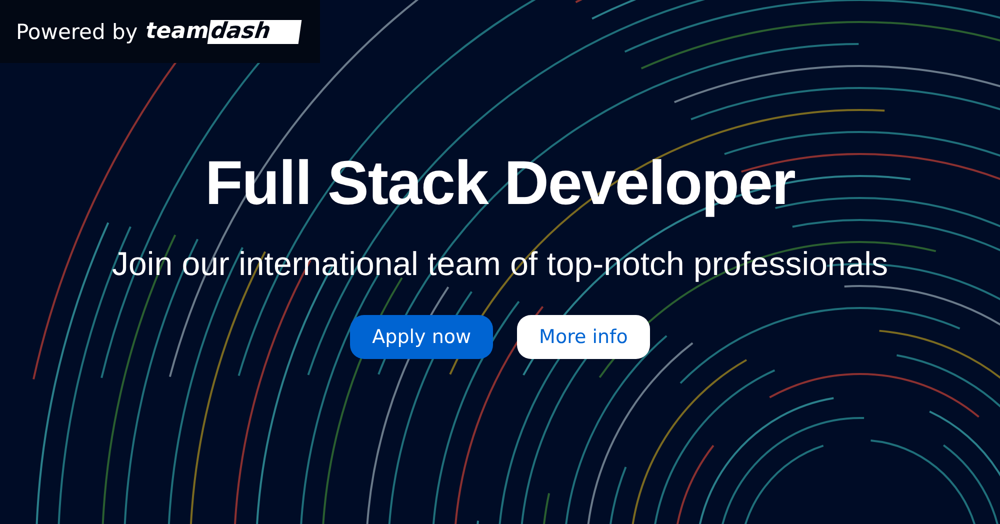 The image size is (1000, 524). What do you see at coordinates (500, 264) in the screenshot?
I see `subtitle: Join our international team of top-notch professionals` at bounding box center [500, 264].